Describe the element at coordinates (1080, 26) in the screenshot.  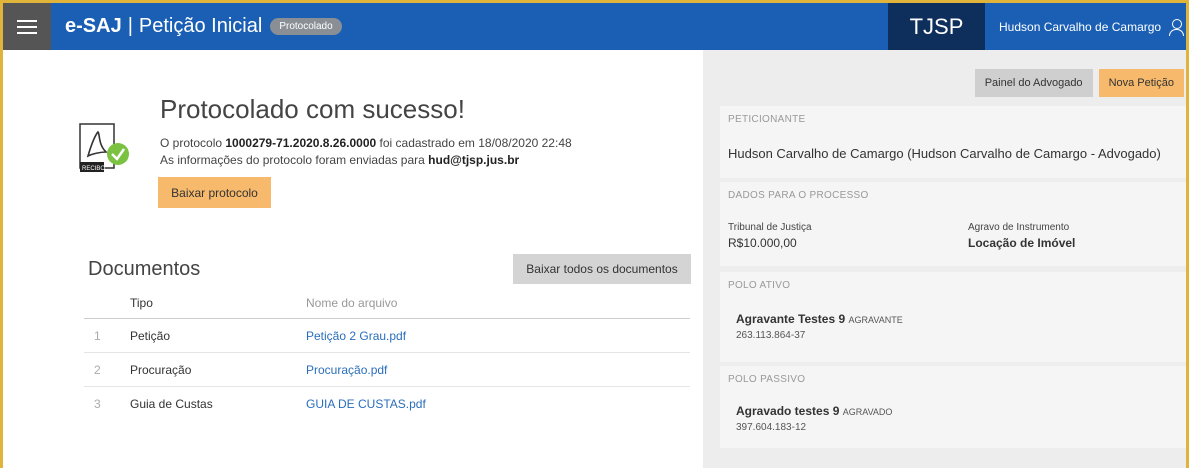
I see `user-name: Hudson Carvalho de Camargo` at that location.